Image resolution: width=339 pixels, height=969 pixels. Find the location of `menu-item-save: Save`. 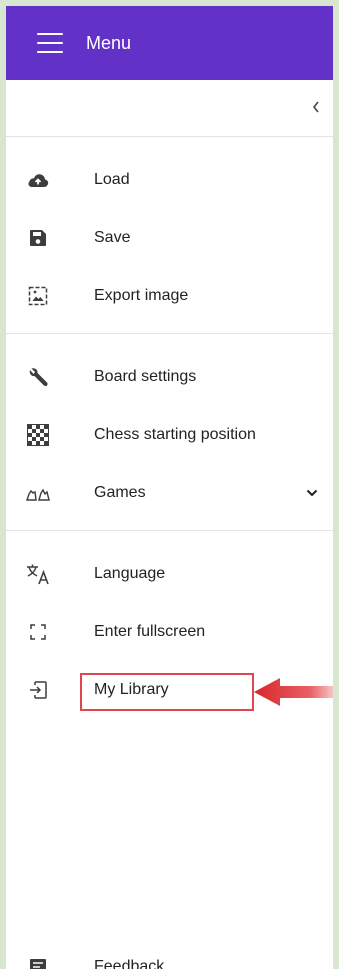

menu-item-save: Save is located at coordinates (169, 238).